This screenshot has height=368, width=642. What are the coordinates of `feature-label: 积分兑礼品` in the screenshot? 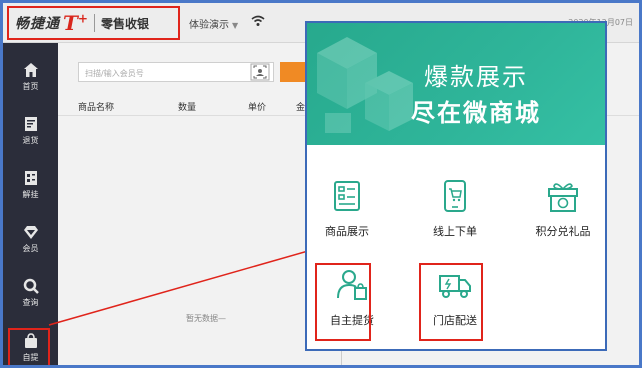 It's located at (563, 231).